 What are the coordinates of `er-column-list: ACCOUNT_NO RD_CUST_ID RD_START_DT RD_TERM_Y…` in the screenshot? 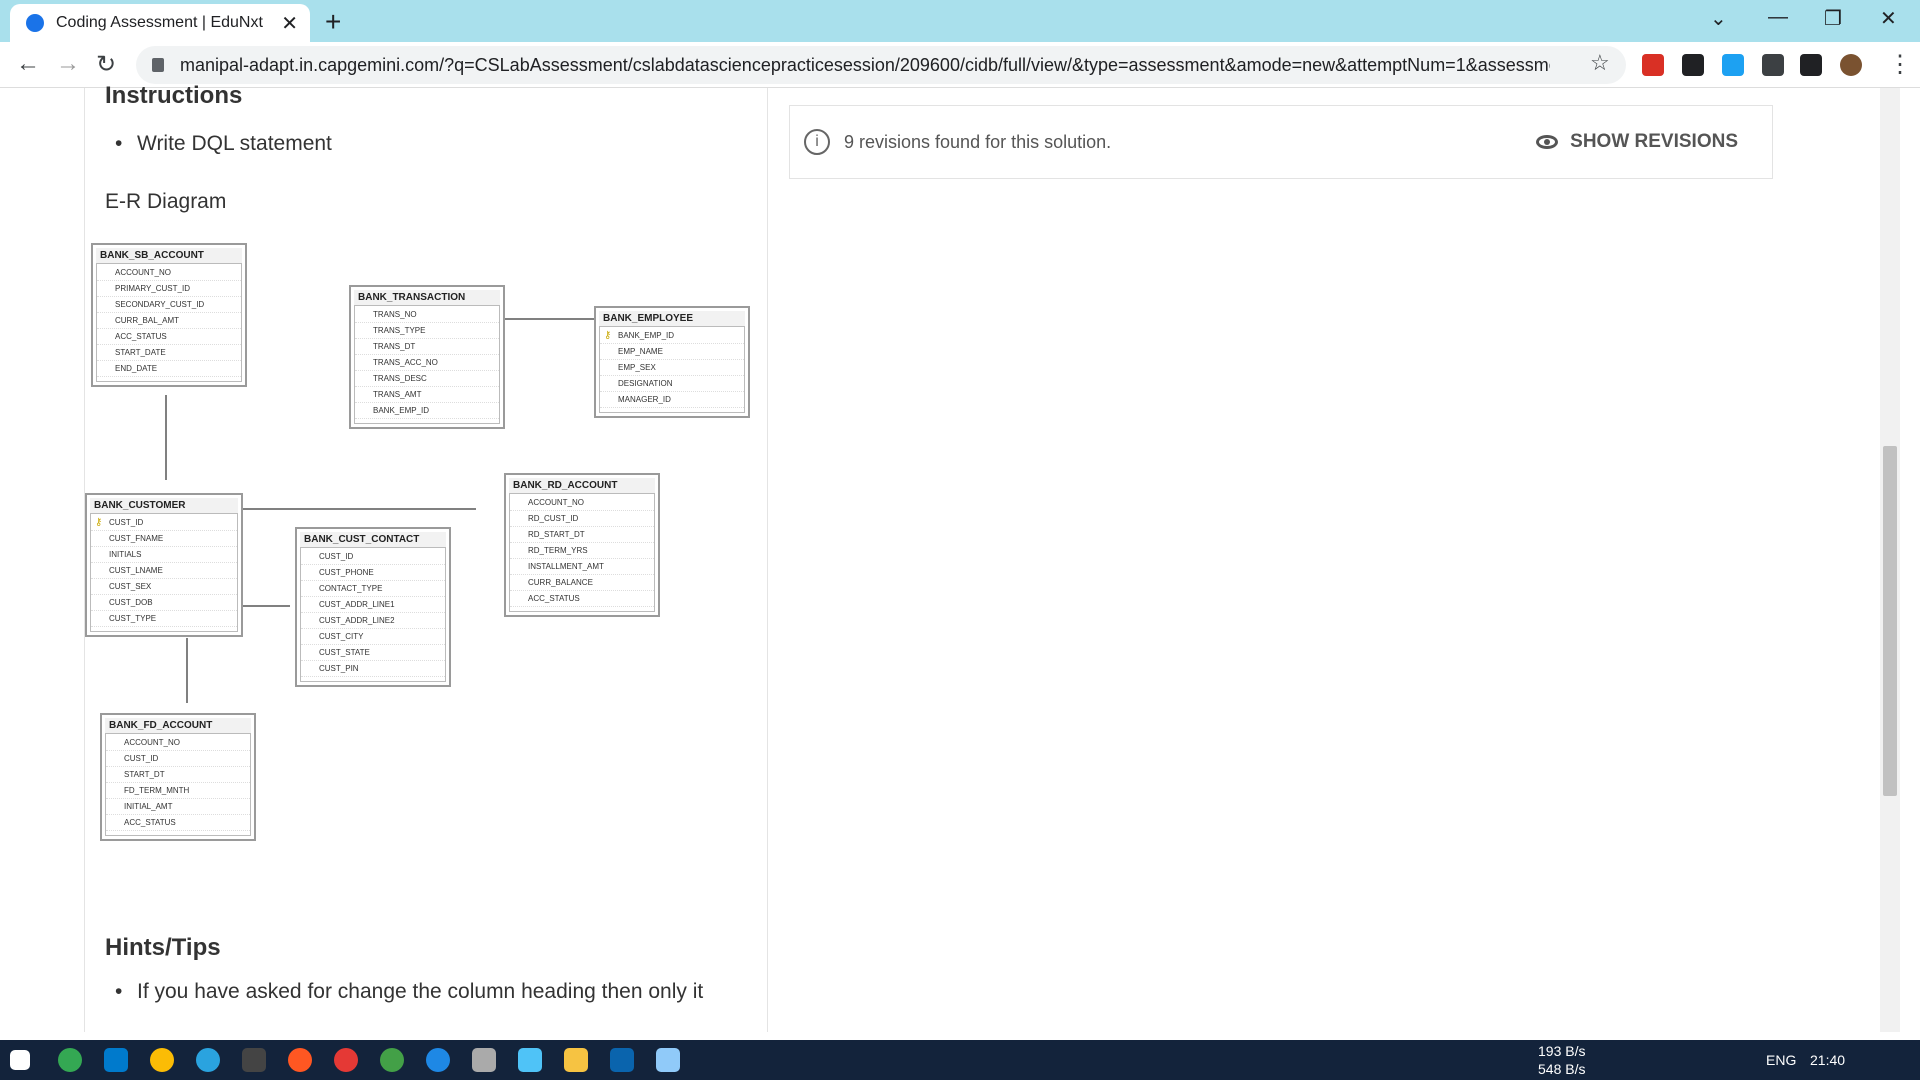 It's located at (582, 552).